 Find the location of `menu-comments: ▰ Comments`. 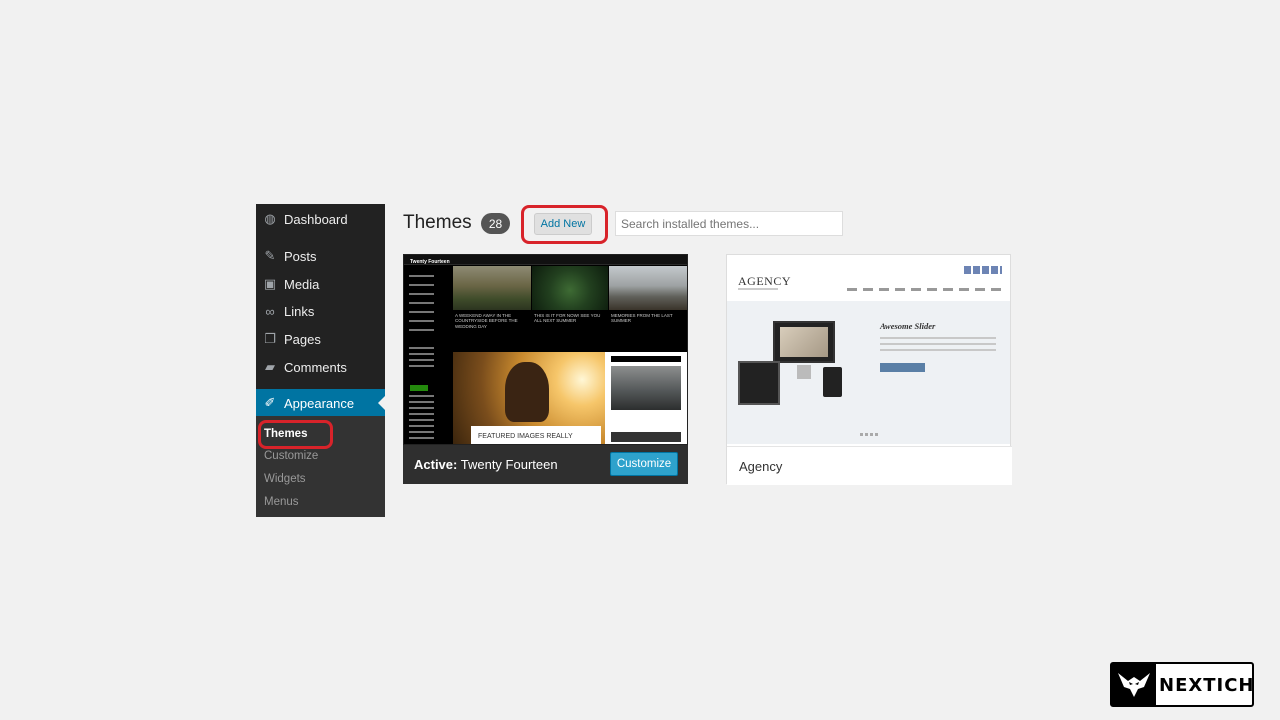

menu-comments: ▰ Comments is located at coordinates (320, 367).